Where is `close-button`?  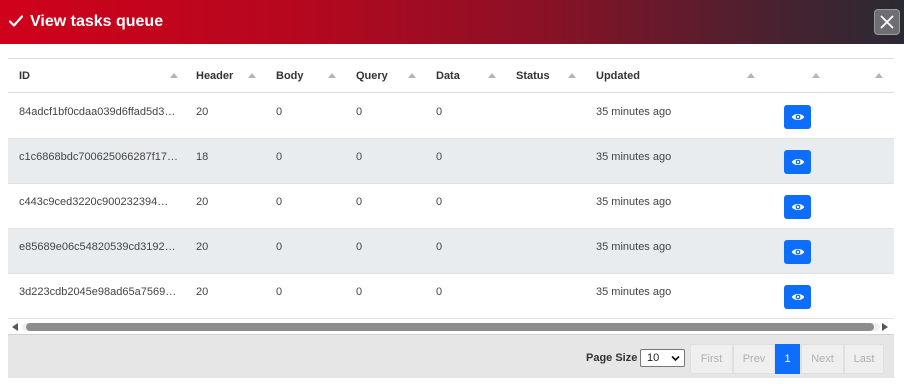
close-button is located at coordinates (887, 22).